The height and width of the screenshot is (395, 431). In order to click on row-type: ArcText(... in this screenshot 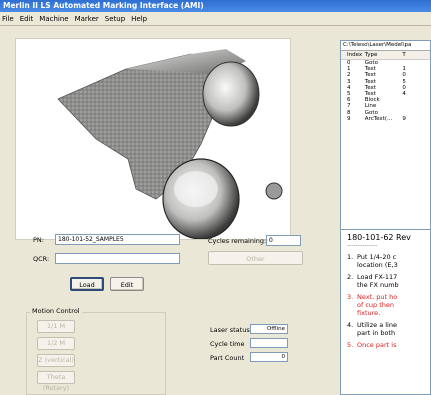, I will do `click(378, 118)`.